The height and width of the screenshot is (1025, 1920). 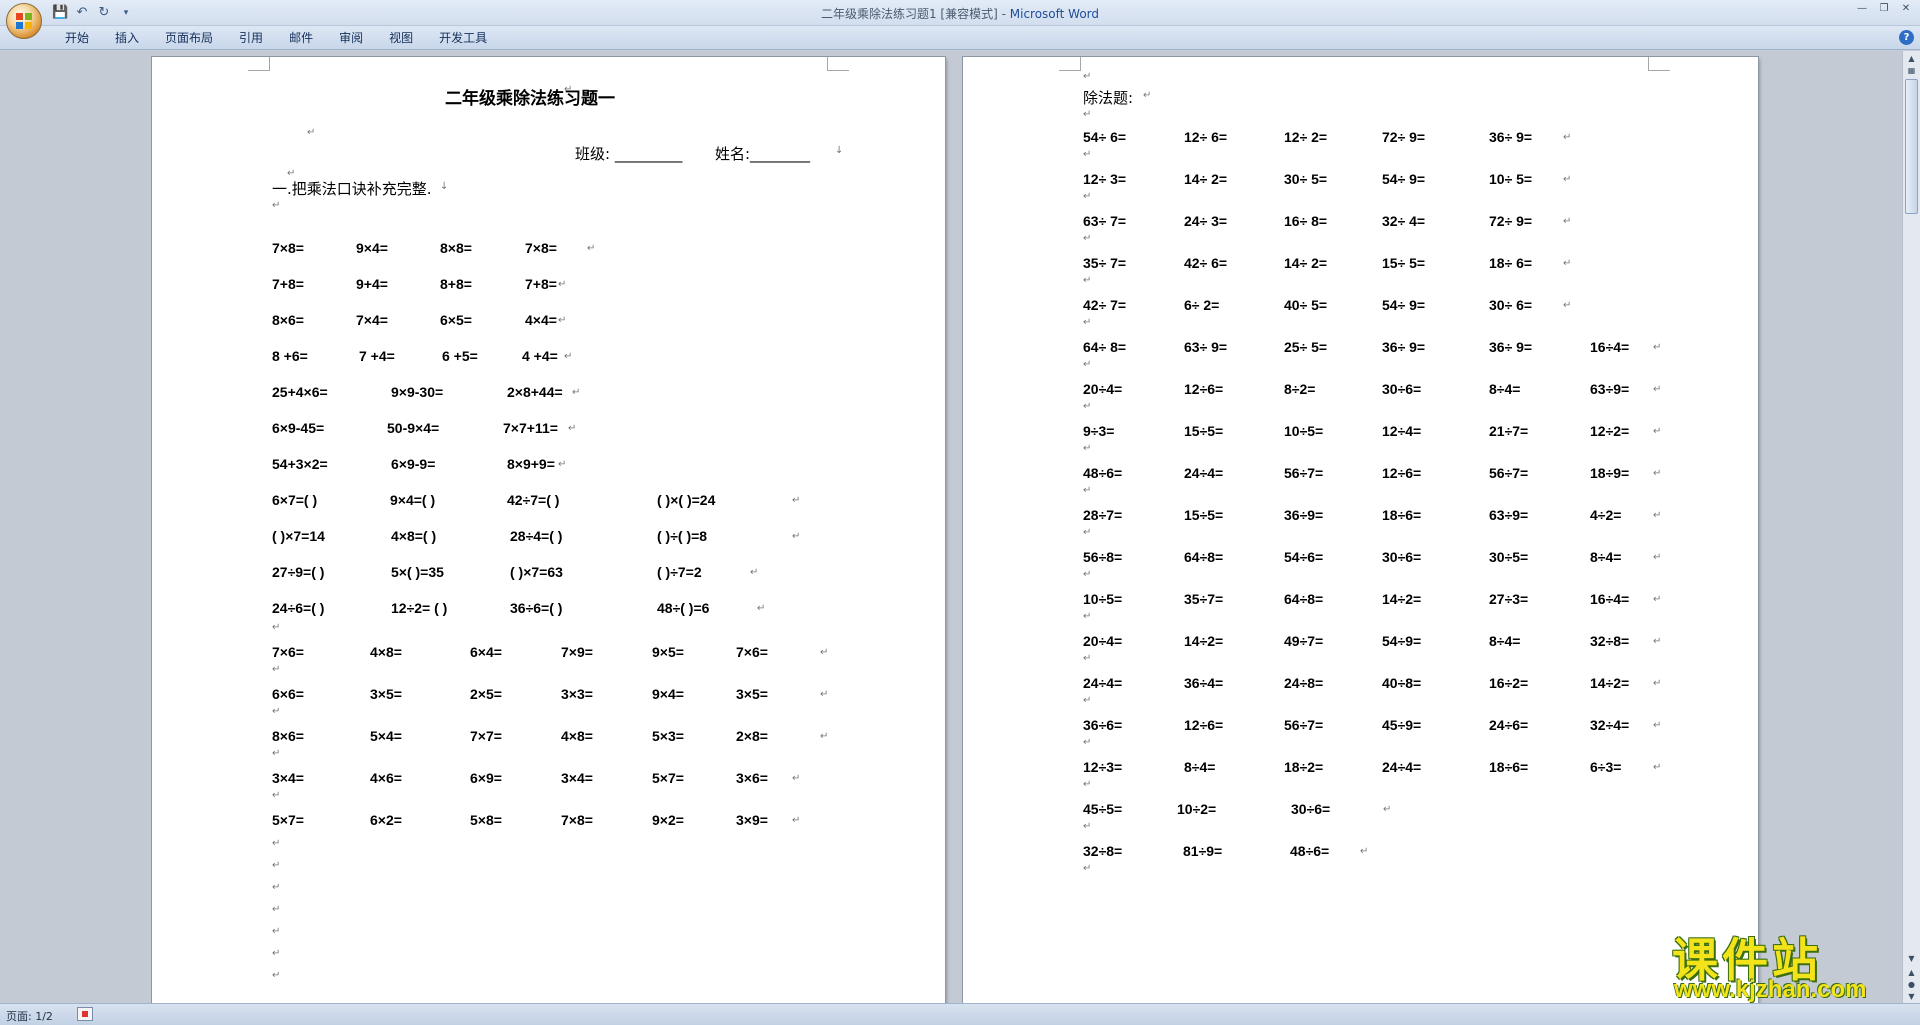 What do you see at coordinates (288, 284) in the screenshot?
I see `equation: 7+8=` at bounding box center [288, 284].